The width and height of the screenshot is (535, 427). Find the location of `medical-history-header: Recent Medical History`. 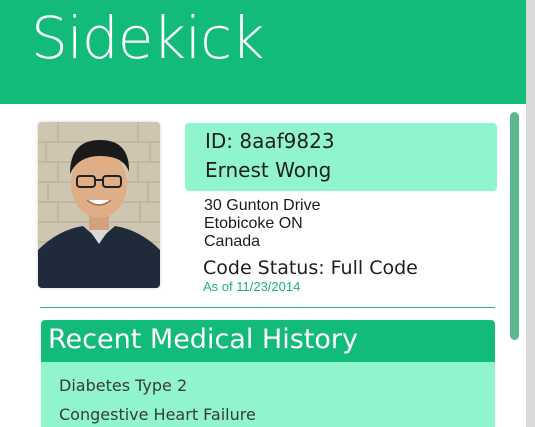

medical-history-header: Recent Medical History is located at coordinates (268, 341).